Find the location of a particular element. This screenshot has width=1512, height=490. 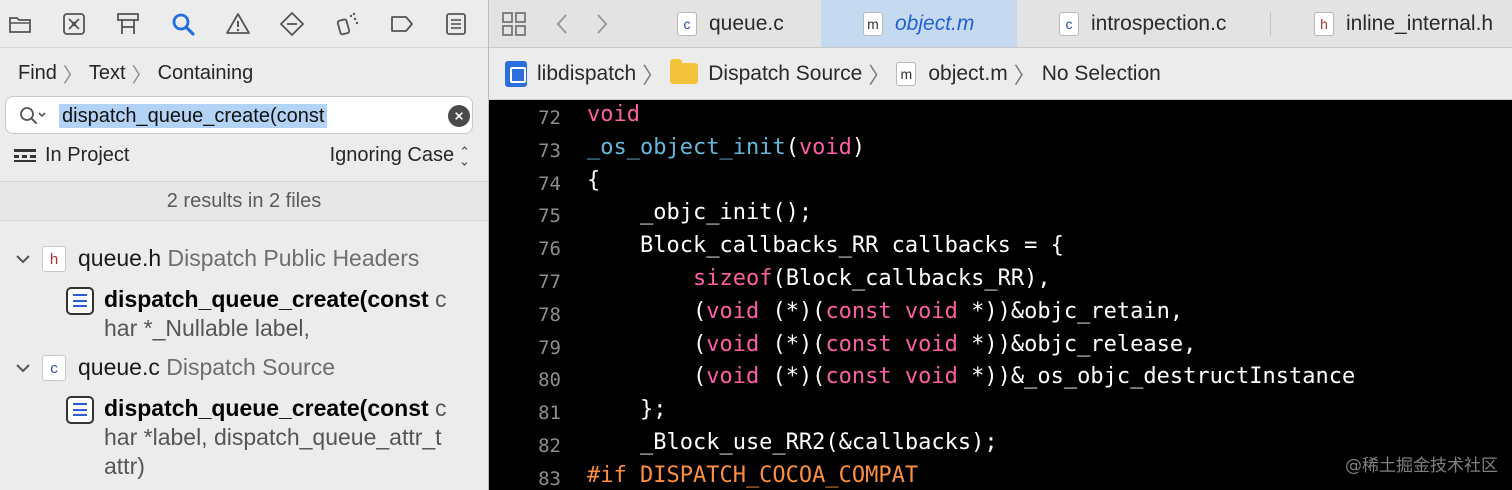

code-line: 72 void is located at coordinates (1000, 117).